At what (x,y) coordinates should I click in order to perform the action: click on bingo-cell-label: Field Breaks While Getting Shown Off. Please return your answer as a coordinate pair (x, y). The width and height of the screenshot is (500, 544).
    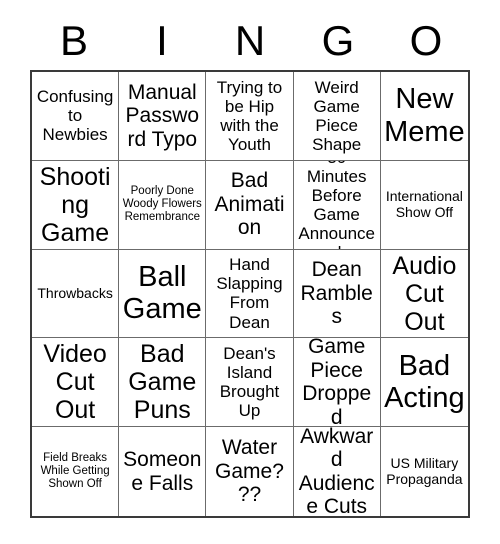
    Looking at the image, I should click on (75, 471).